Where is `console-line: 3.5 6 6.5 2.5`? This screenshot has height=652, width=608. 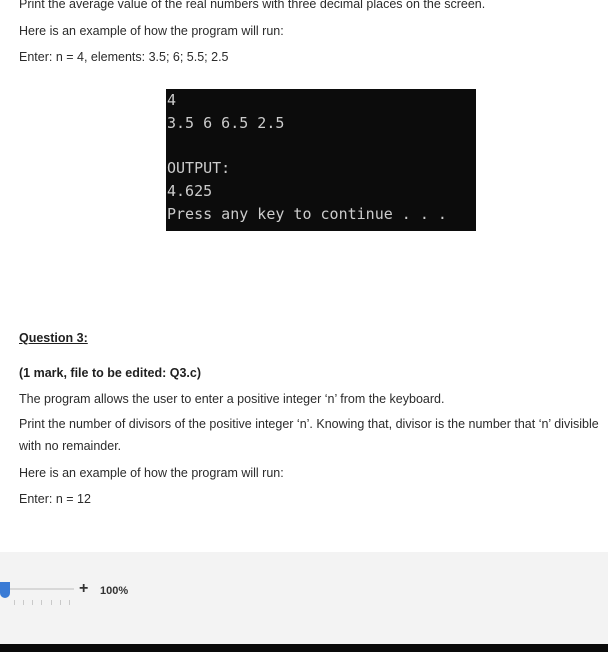 console-line: 3.5 6 6.5 2.5 is located at coordinates (226, 123).